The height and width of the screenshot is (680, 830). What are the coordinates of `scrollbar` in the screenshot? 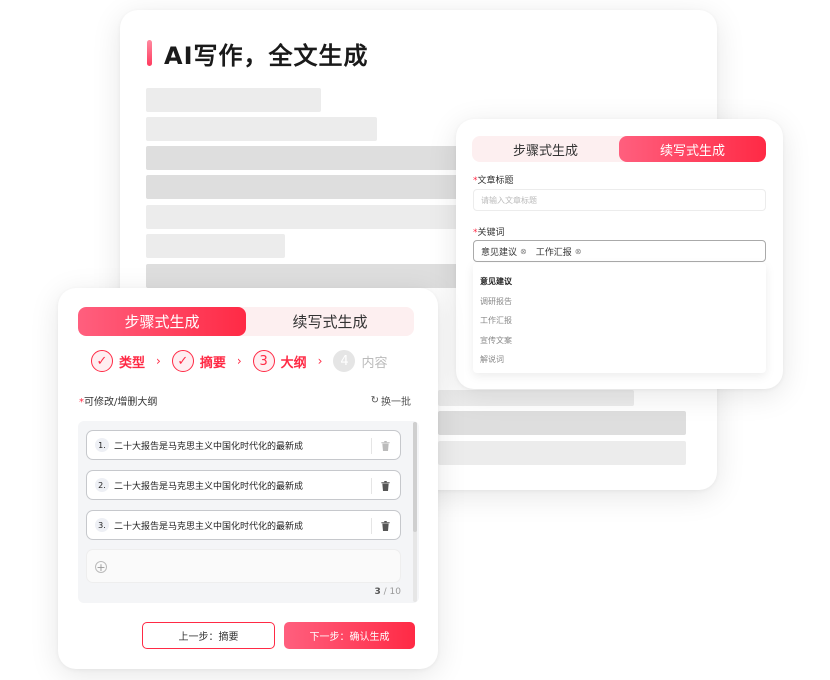 It's located at (415, 512).